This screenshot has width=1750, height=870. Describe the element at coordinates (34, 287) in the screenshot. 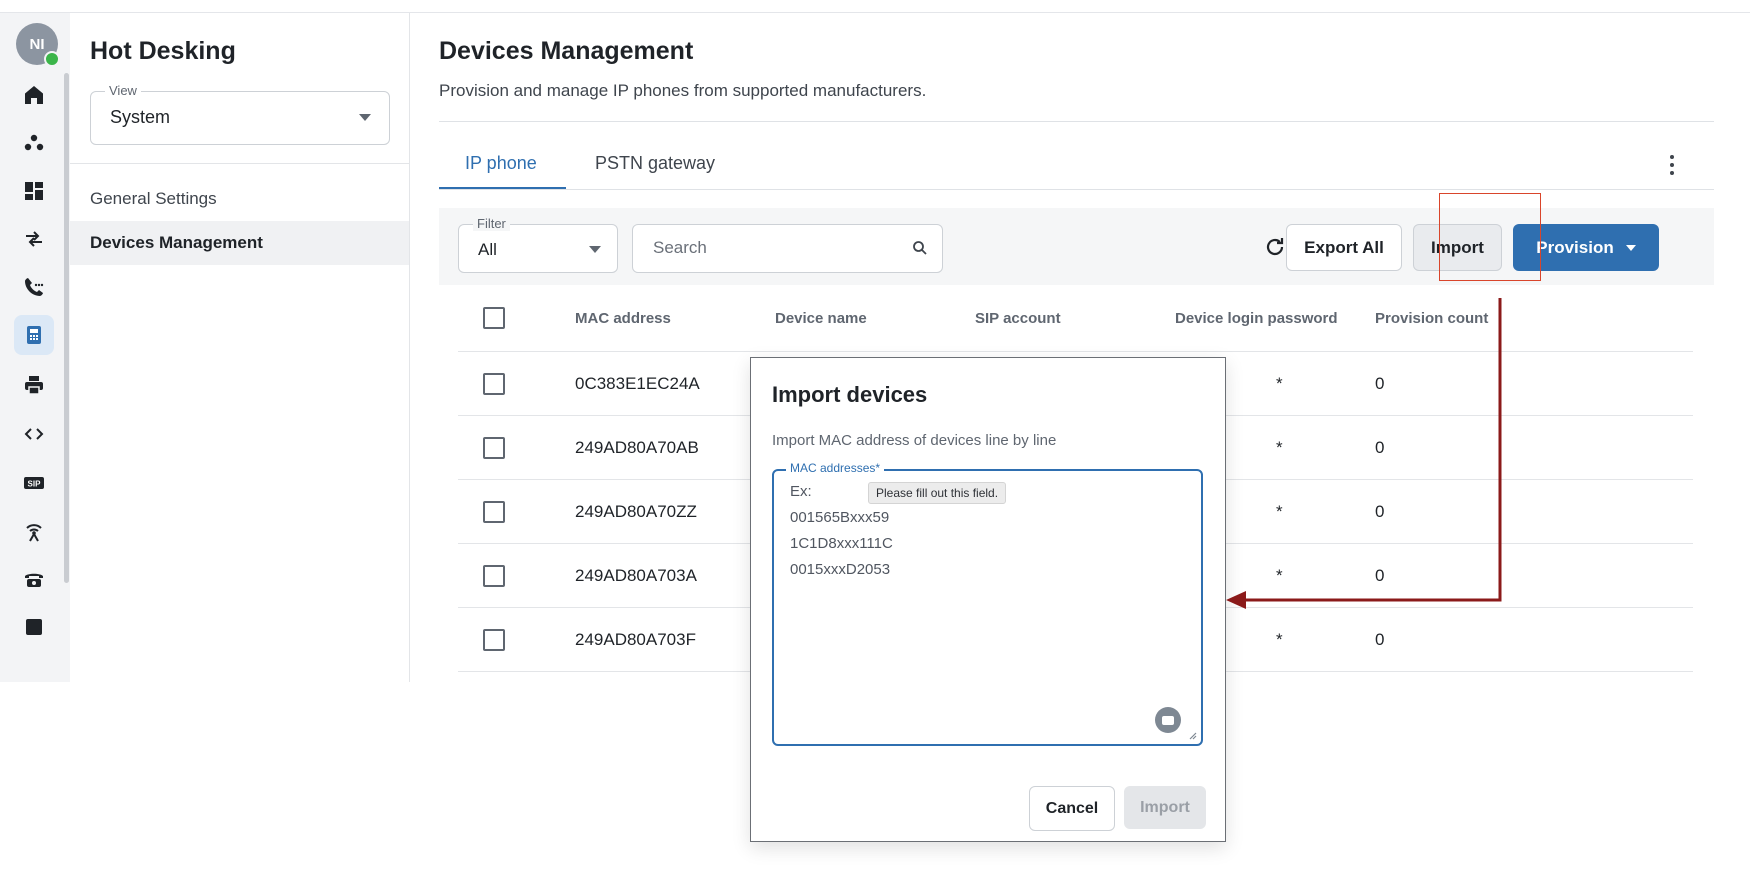

I see `call-log-icon` at that location.